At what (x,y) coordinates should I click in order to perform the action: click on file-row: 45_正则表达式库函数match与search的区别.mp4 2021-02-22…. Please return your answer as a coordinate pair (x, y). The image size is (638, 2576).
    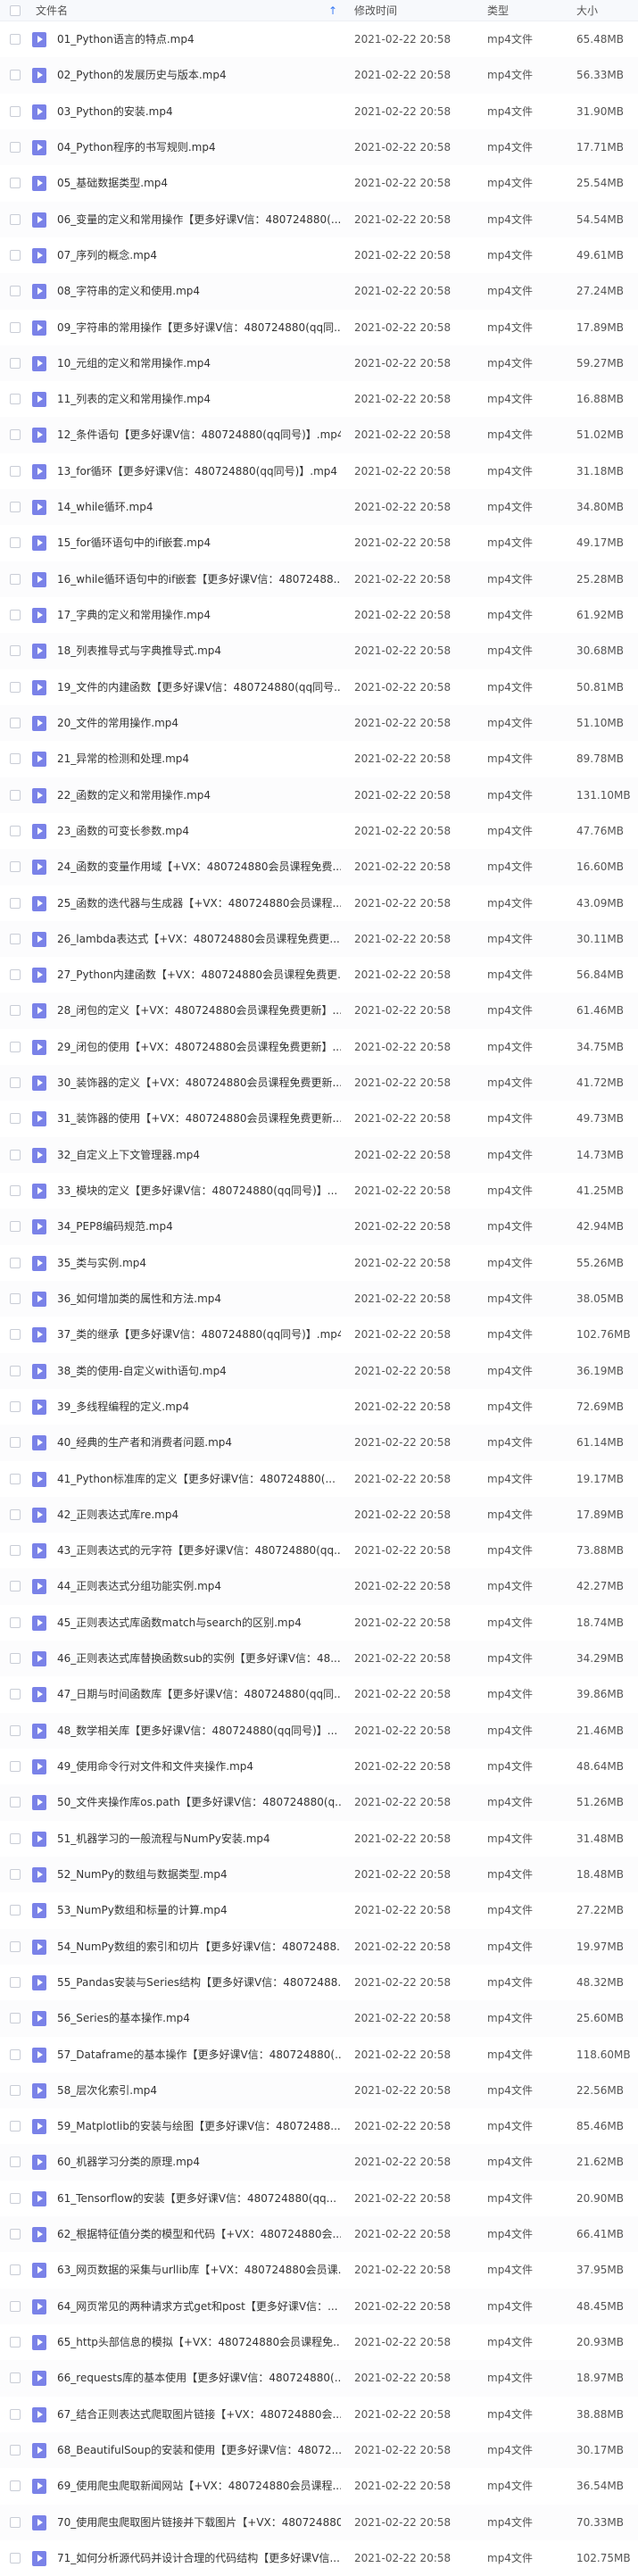
    Looking at the image, I should click on (319, 1623).